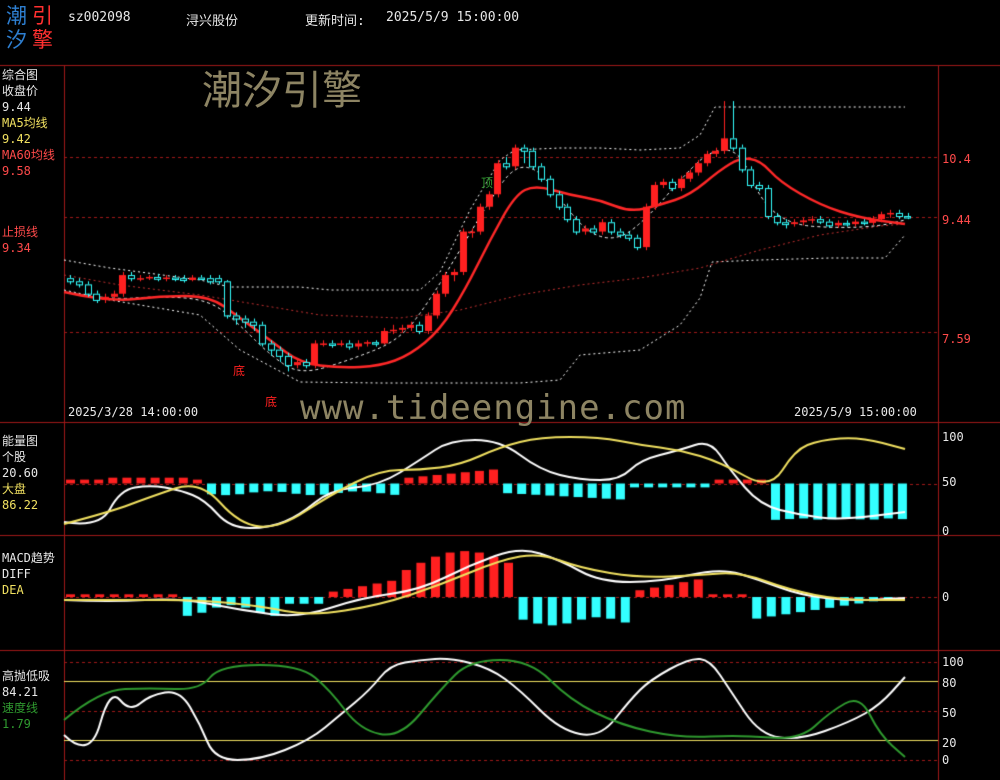 This screenshot has height=780, width=1000. Describe the element at coordinates (335, 21) in the screenshot. I see `update-time-label: 更新时间:` at that location.